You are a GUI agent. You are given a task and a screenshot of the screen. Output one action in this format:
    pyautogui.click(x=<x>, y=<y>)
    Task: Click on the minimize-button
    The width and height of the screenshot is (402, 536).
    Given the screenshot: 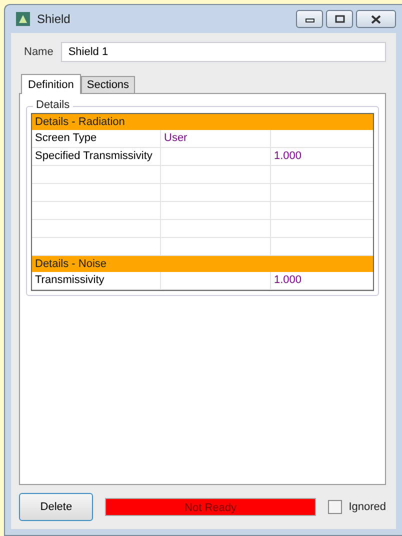 What is the action you would take?
    pyautogui.click(x=309, y=19)
    